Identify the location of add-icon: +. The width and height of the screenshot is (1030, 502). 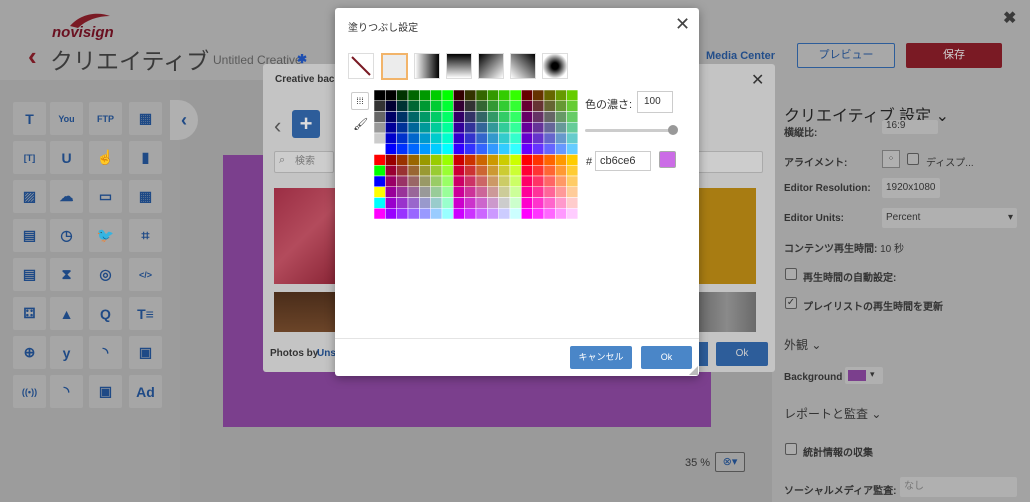
(306, 124).